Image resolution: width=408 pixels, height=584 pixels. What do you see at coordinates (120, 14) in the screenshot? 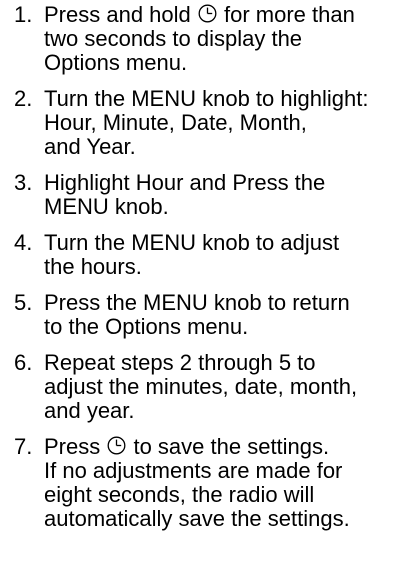
I see `step-text: Press and hold` at bounding box center [120, 14].